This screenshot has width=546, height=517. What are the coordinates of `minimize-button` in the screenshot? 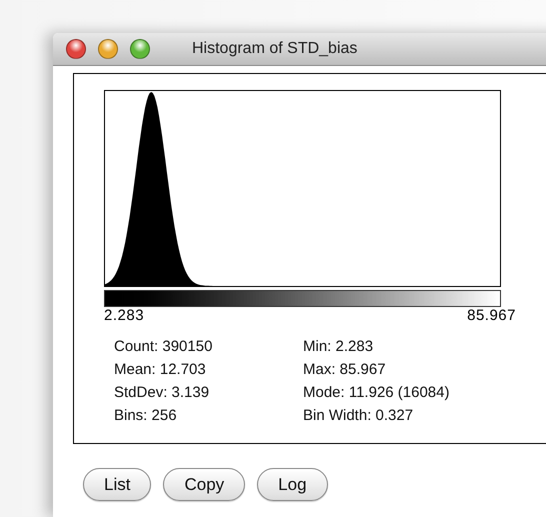 It's located at (108, 49).